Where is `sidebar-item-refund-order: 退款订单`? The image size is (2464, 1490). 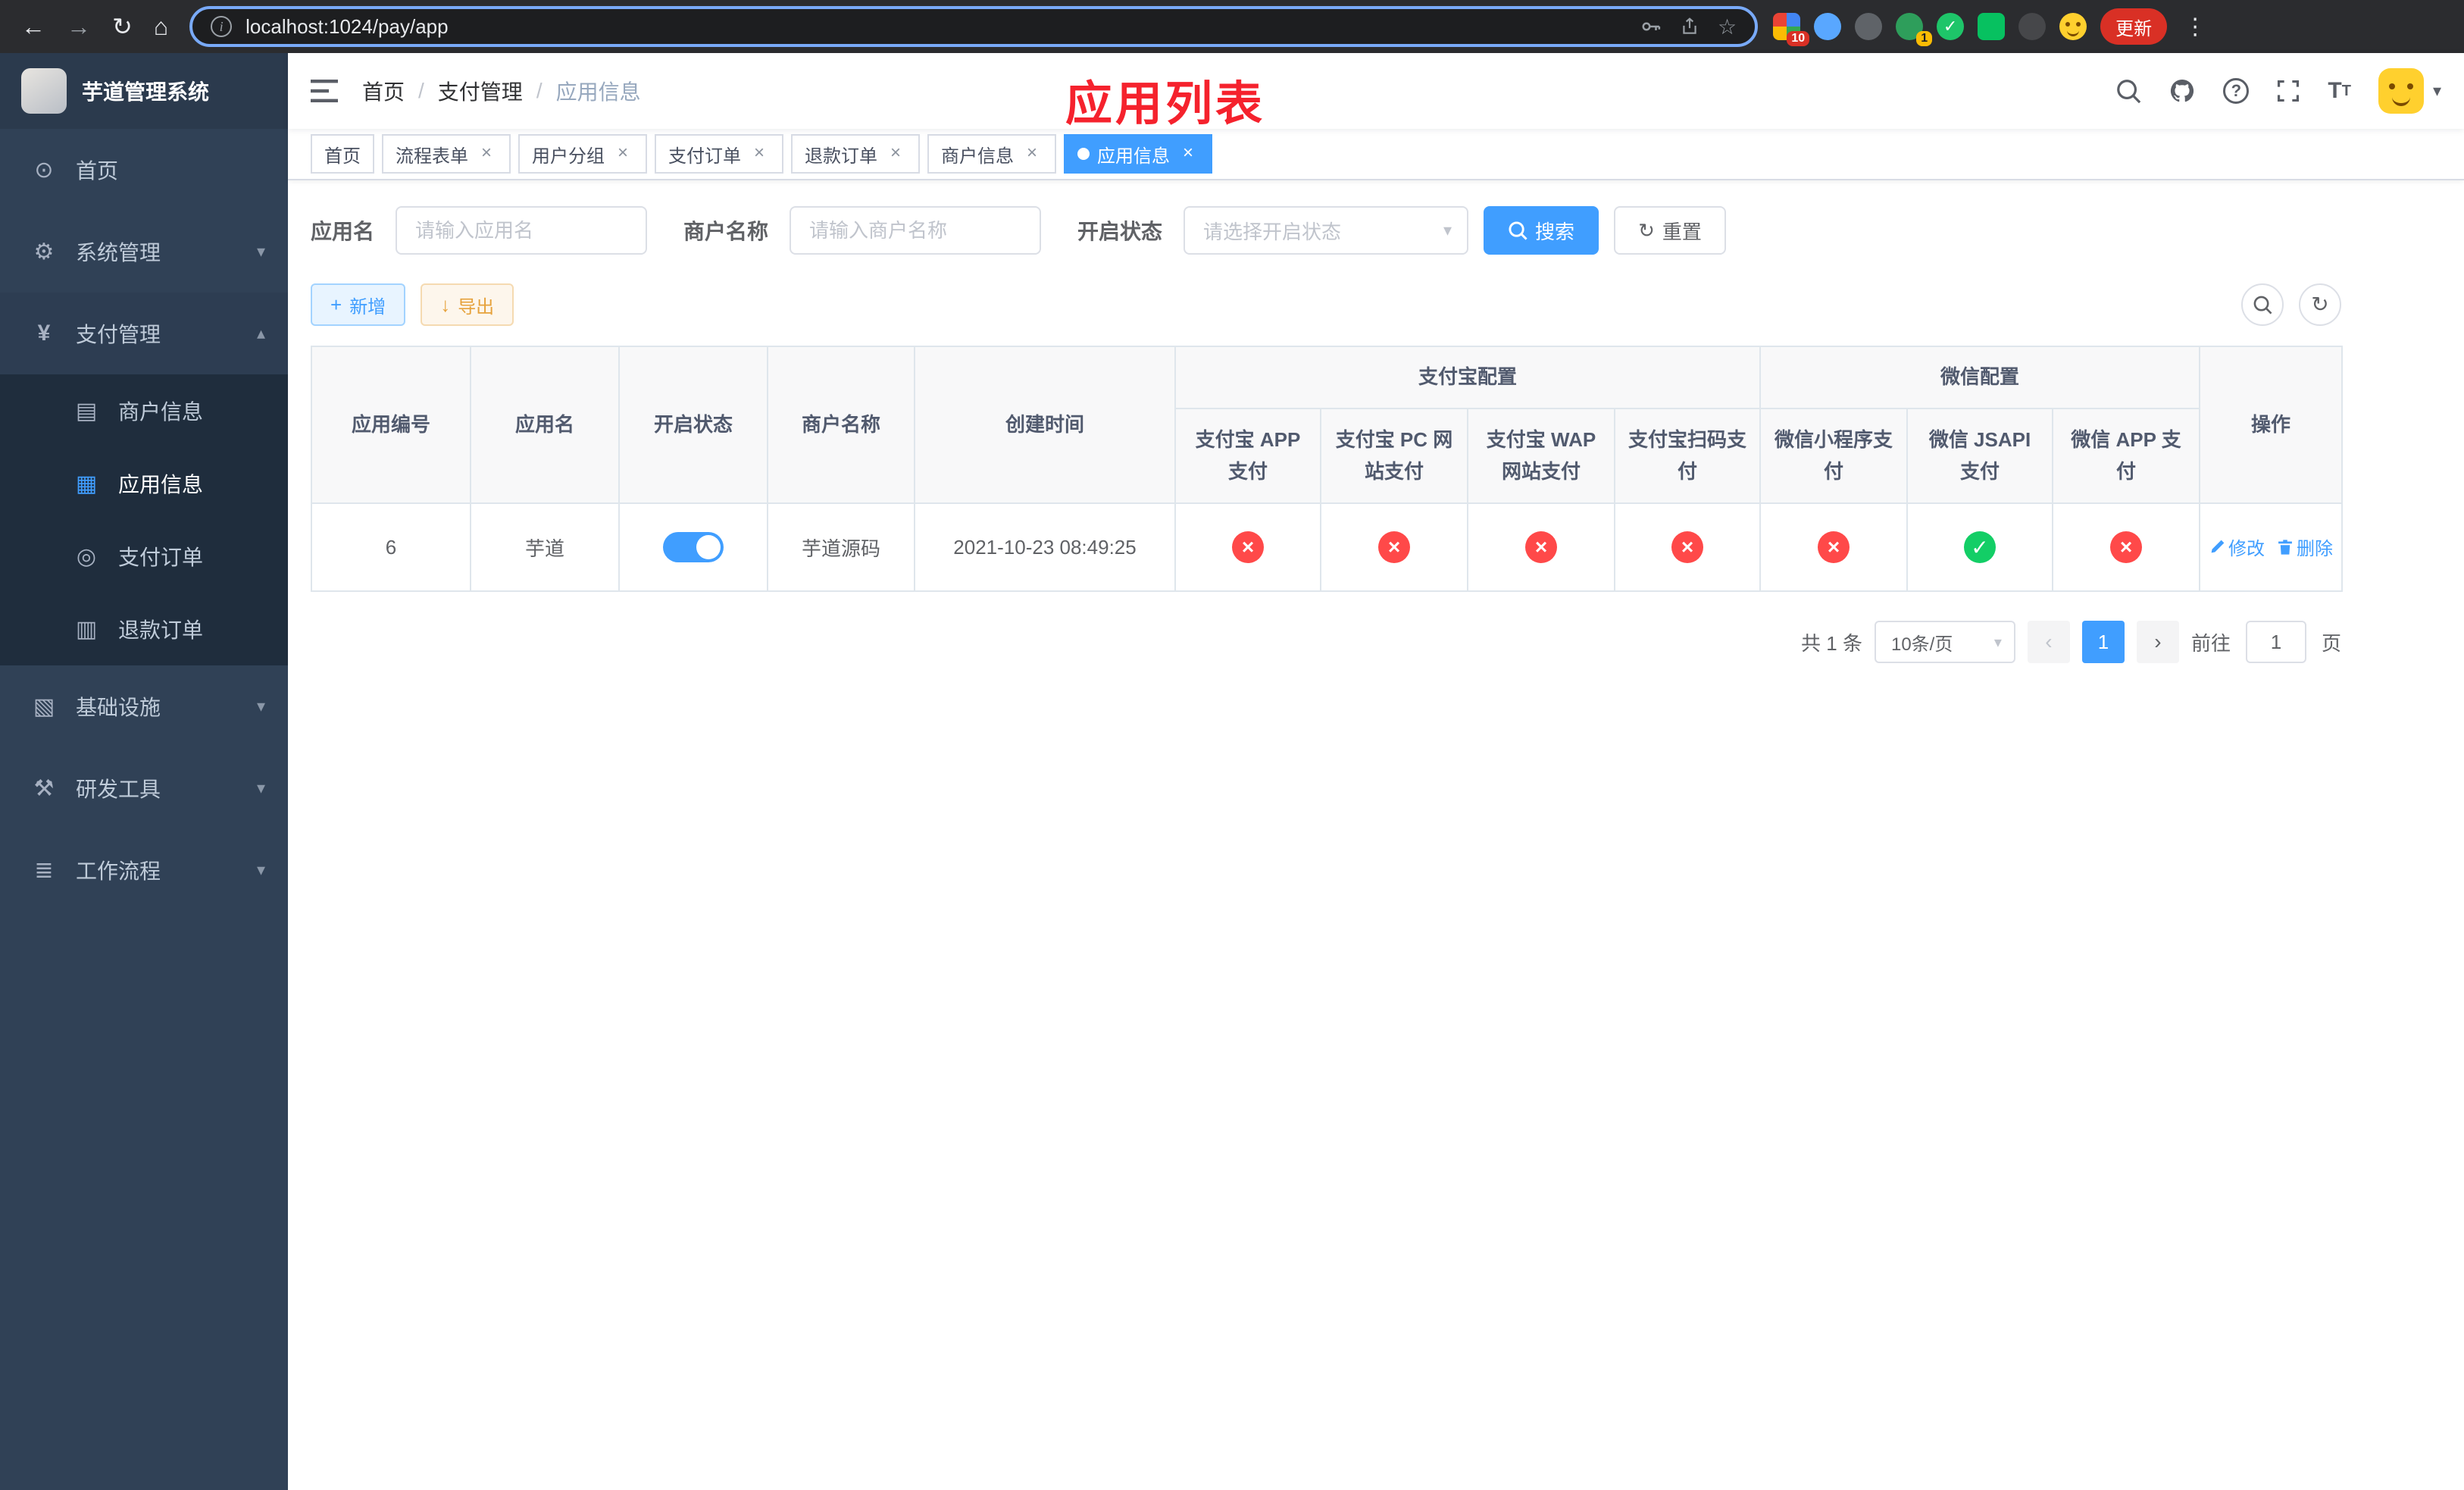 sidebar-item-refund-order: 退款订单 is located at coordinates (144, 629).